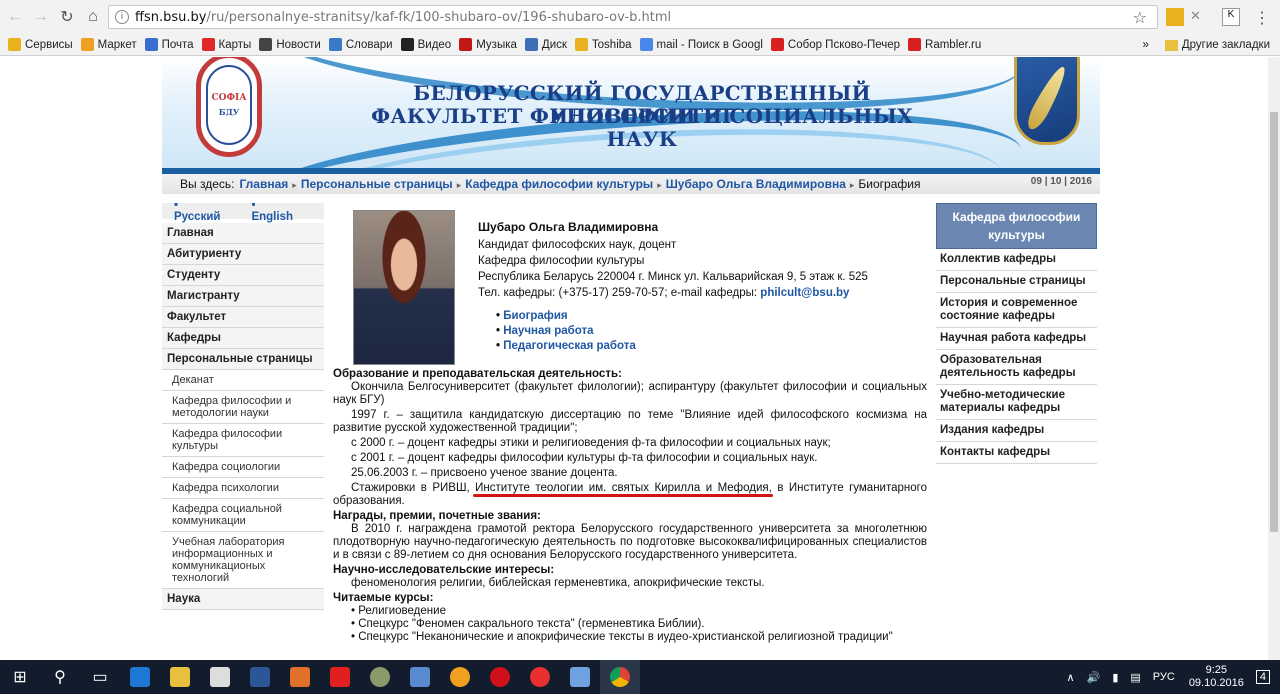 The image size is (1280, 694). I want to click on extension-icon: ✕, so click(1199, 17).